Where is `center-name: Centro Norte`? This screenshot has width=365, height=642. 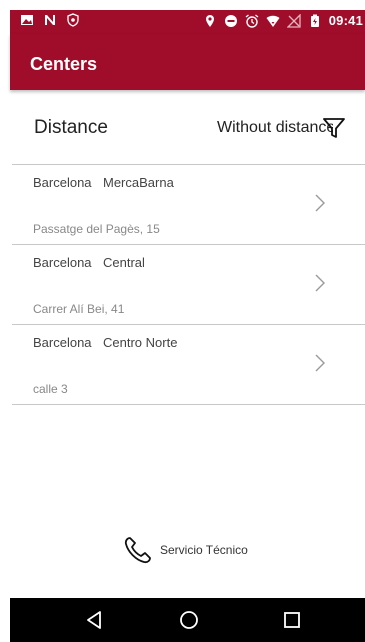 center-name: Centro Norte is located at coordinates (140, 342).